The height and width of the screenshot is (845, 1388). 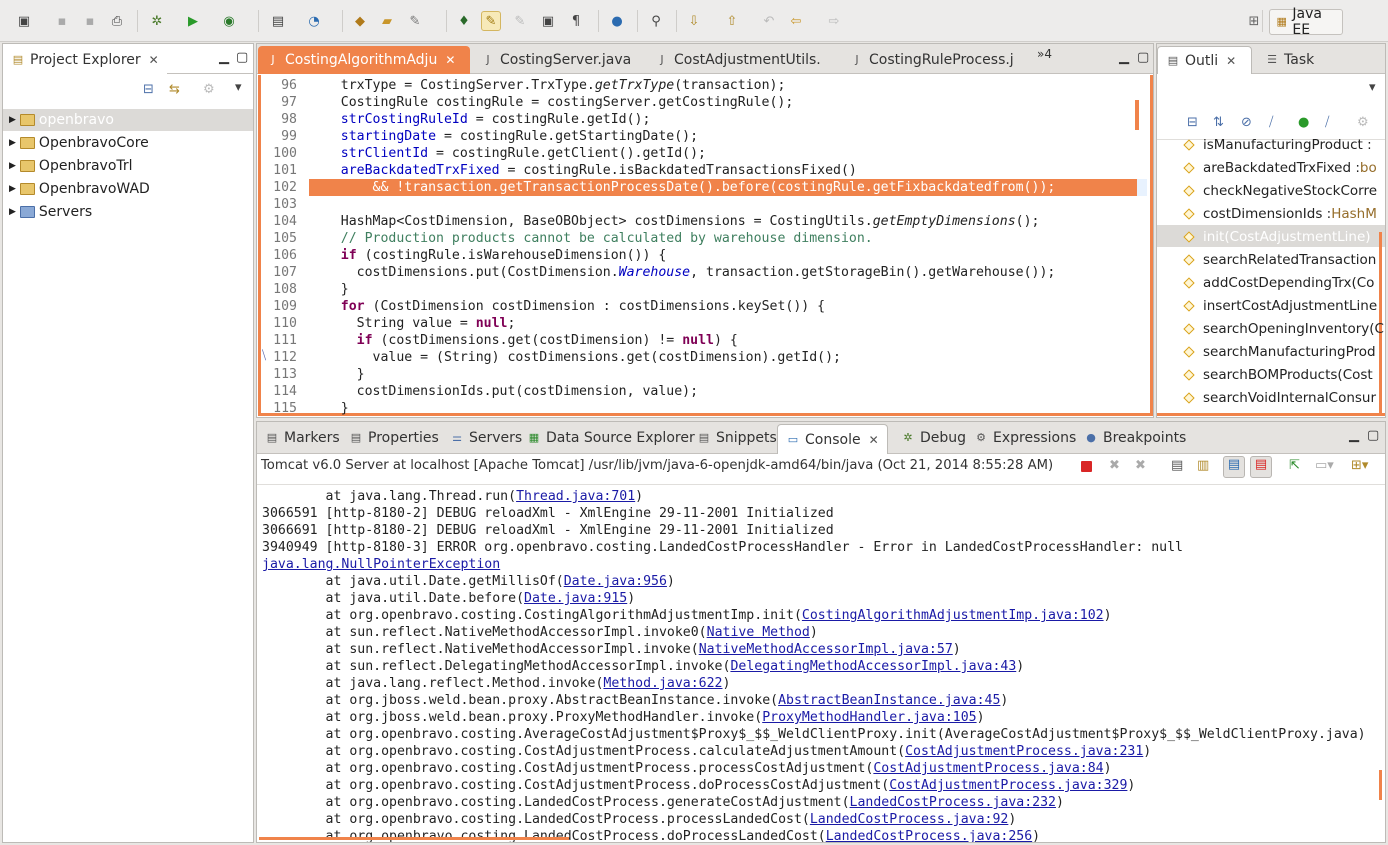 I want to click on outline-item: isManufacturingProduct :, so click(x=1277, y=144).